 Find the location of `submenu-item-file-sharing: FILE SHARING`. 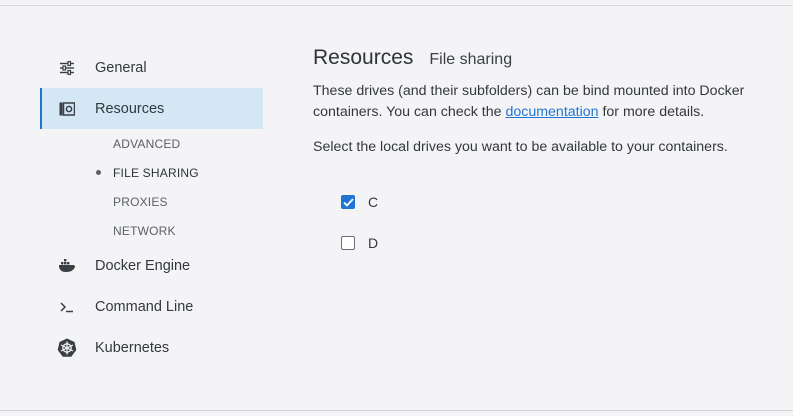

submenu-item-file-sharing: FILE SHARING is located at coordinates (151, 172).